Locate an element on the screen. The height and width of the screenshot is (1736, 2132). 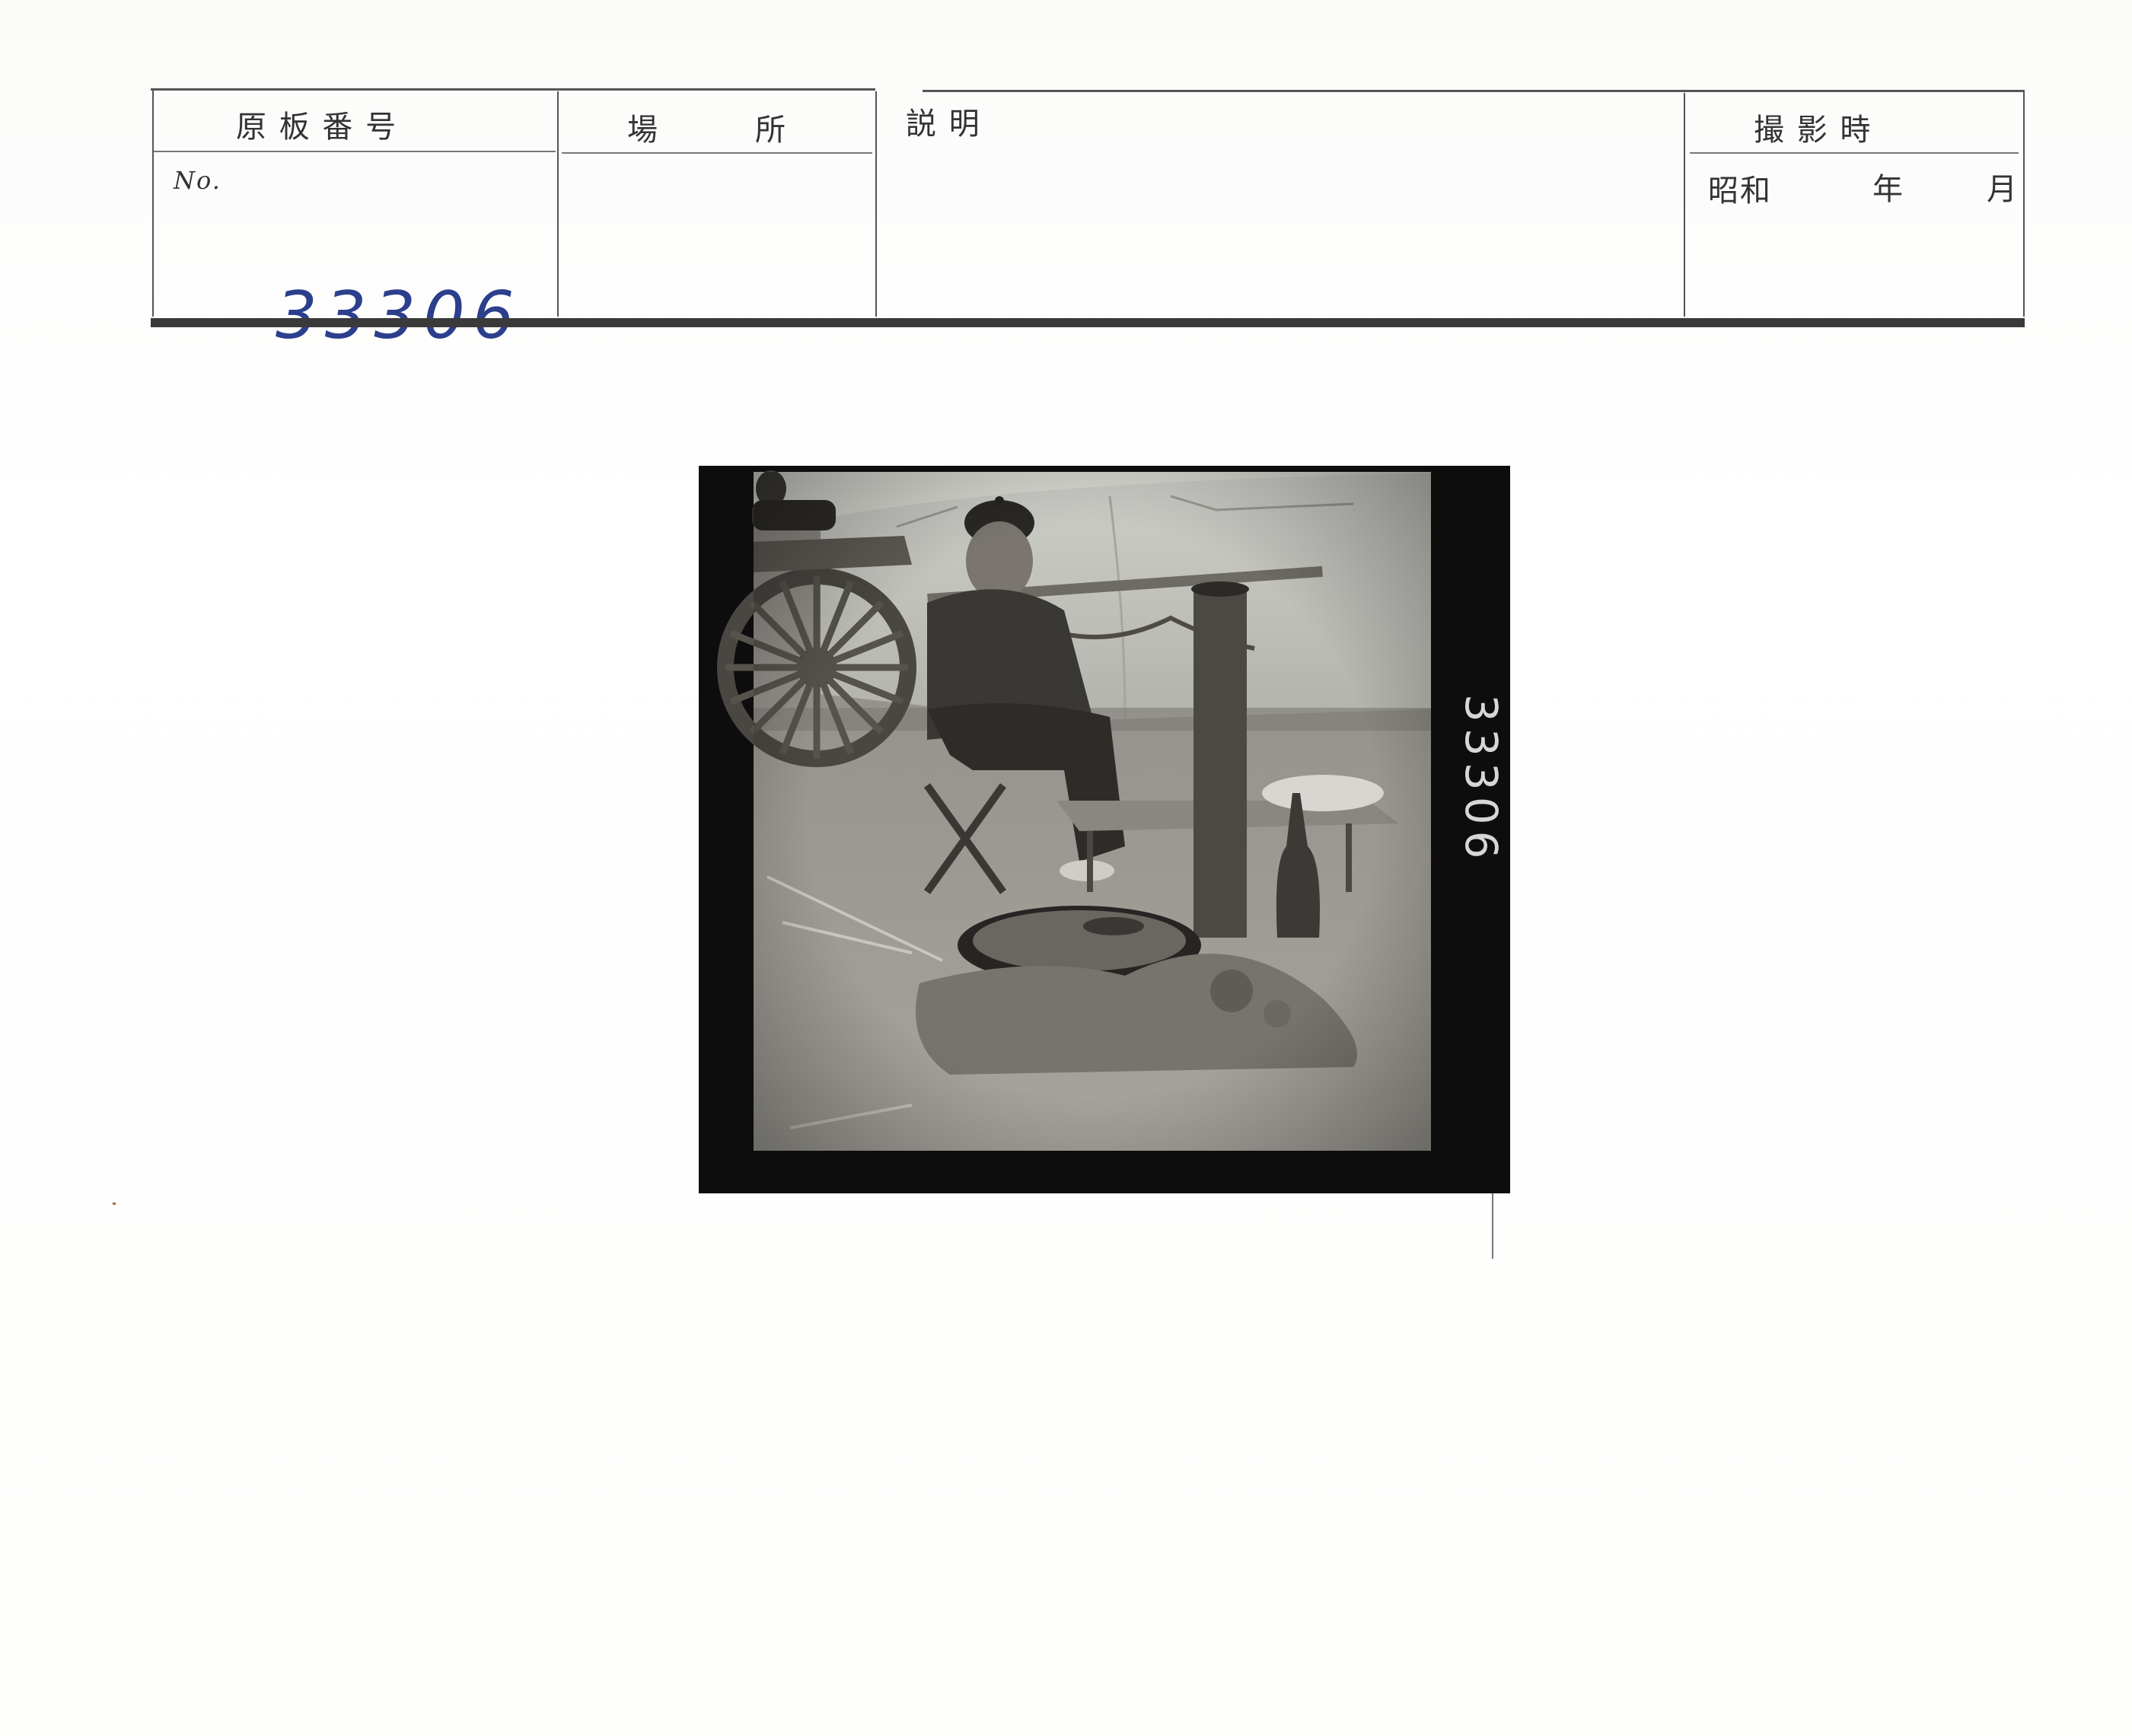
month-label: 月 is located at coordinates (2003, 189).